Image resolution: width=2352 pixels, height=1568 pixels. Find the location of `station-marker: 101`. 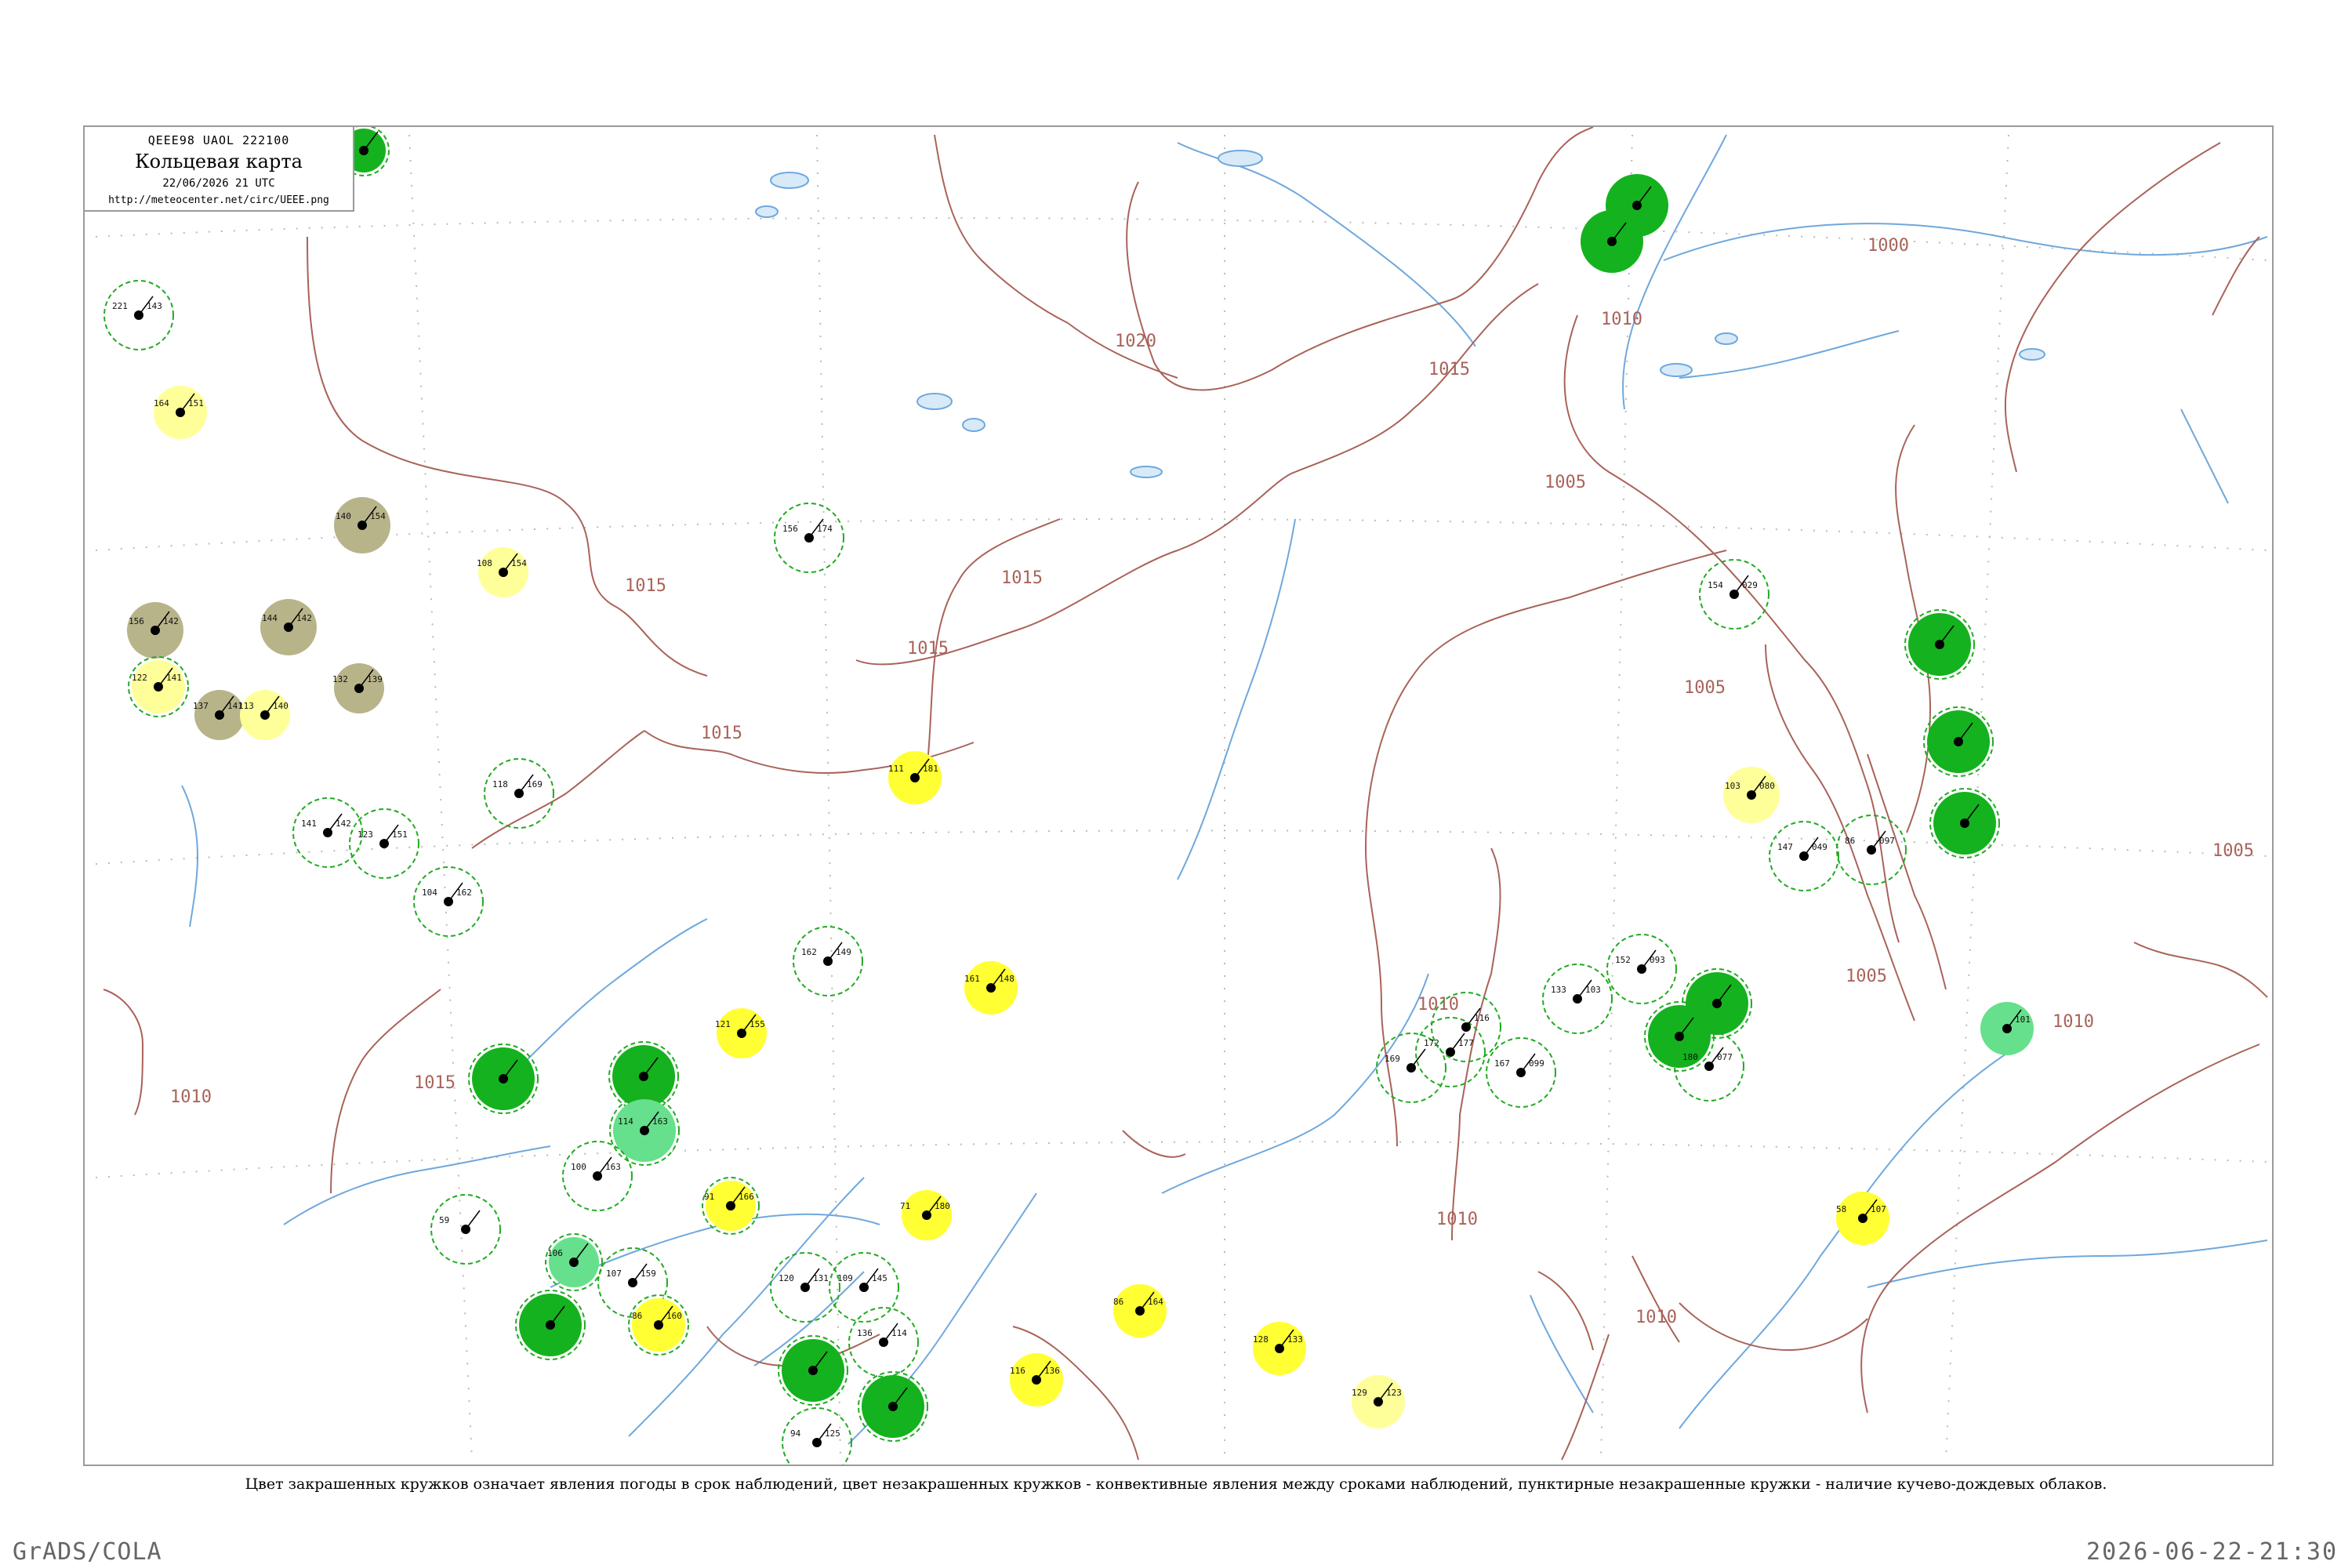

station-marker: 101 is located at coordinates (2007, 1028).